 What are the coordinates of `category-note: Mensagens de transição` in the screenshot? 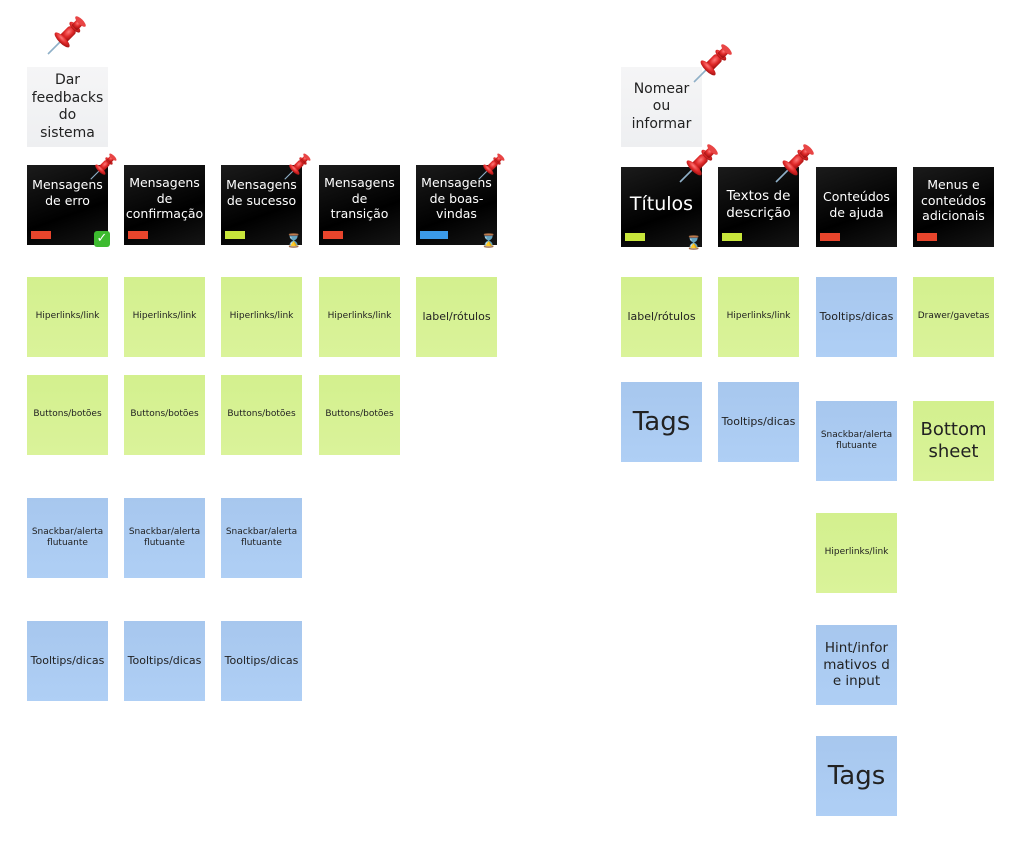 It's located at (359, 205).